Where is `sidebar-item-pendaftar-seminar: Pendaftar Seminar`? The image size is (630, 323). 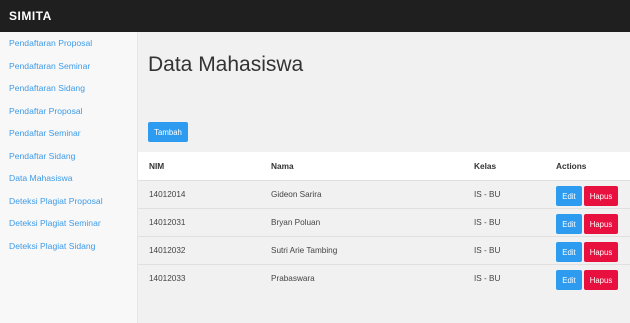 sidebar-item-pendaftar-seminar: Pendaftar Seminar is located at coordinates (68, 133).